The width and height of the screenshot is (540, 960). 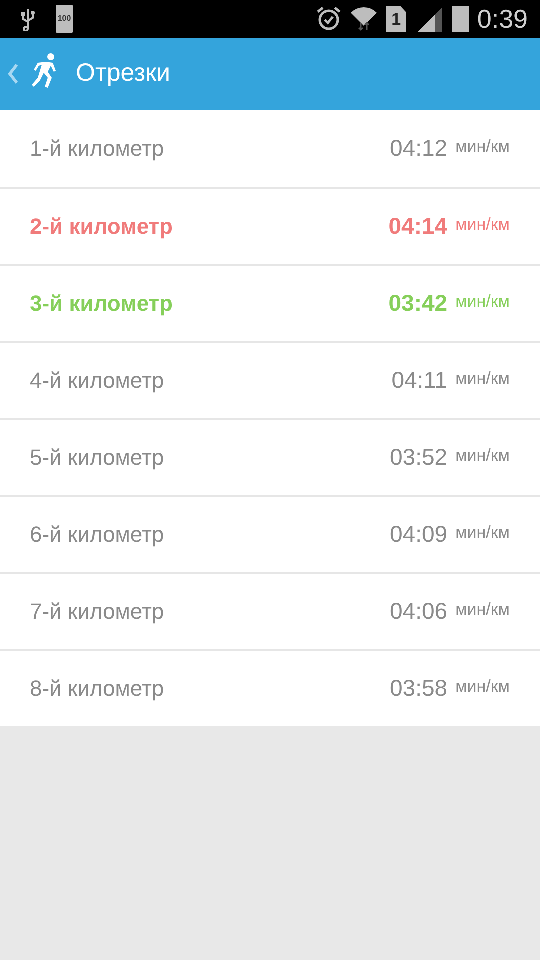 I want to click on screen-title: Отрезки, so click(x=123, y=74).